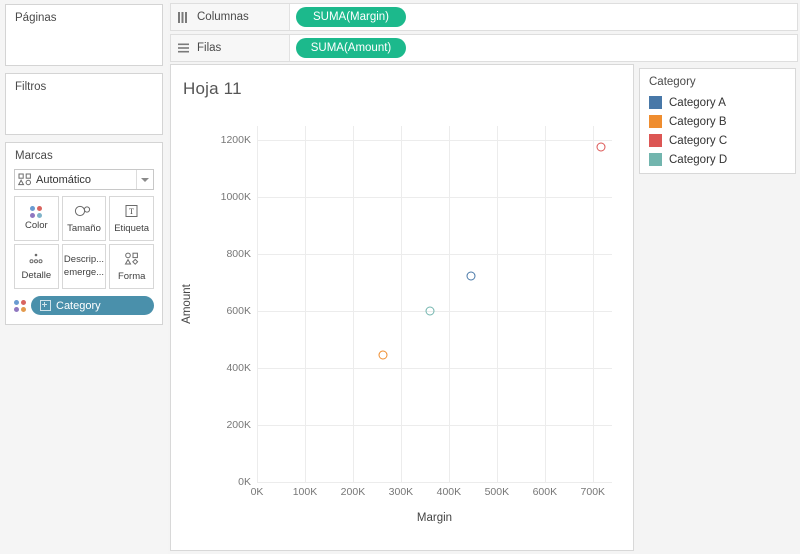  I want to click on detail-button-label: Detalle, so click(36, 275).